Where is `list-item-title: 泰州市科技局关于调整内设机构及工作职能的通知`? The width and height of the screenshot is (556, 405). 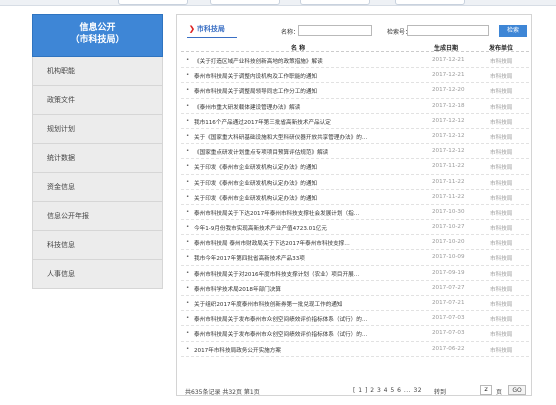
list-item-title: 泰州市科技局关于调整内设机构及工作职能的通知 is located at coordinates (311, 76).